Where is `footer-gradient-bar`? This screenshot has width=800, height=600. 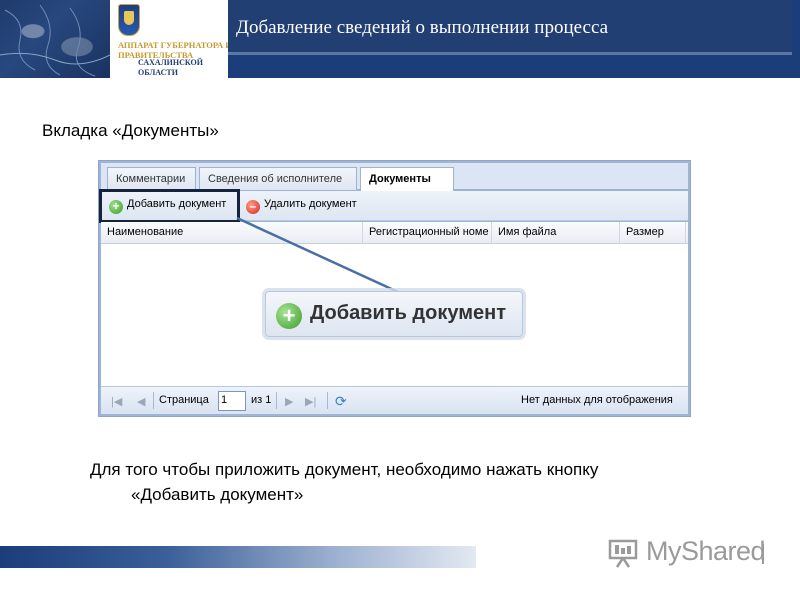 footer-gradient-bar is located at coordinates (238, 557).